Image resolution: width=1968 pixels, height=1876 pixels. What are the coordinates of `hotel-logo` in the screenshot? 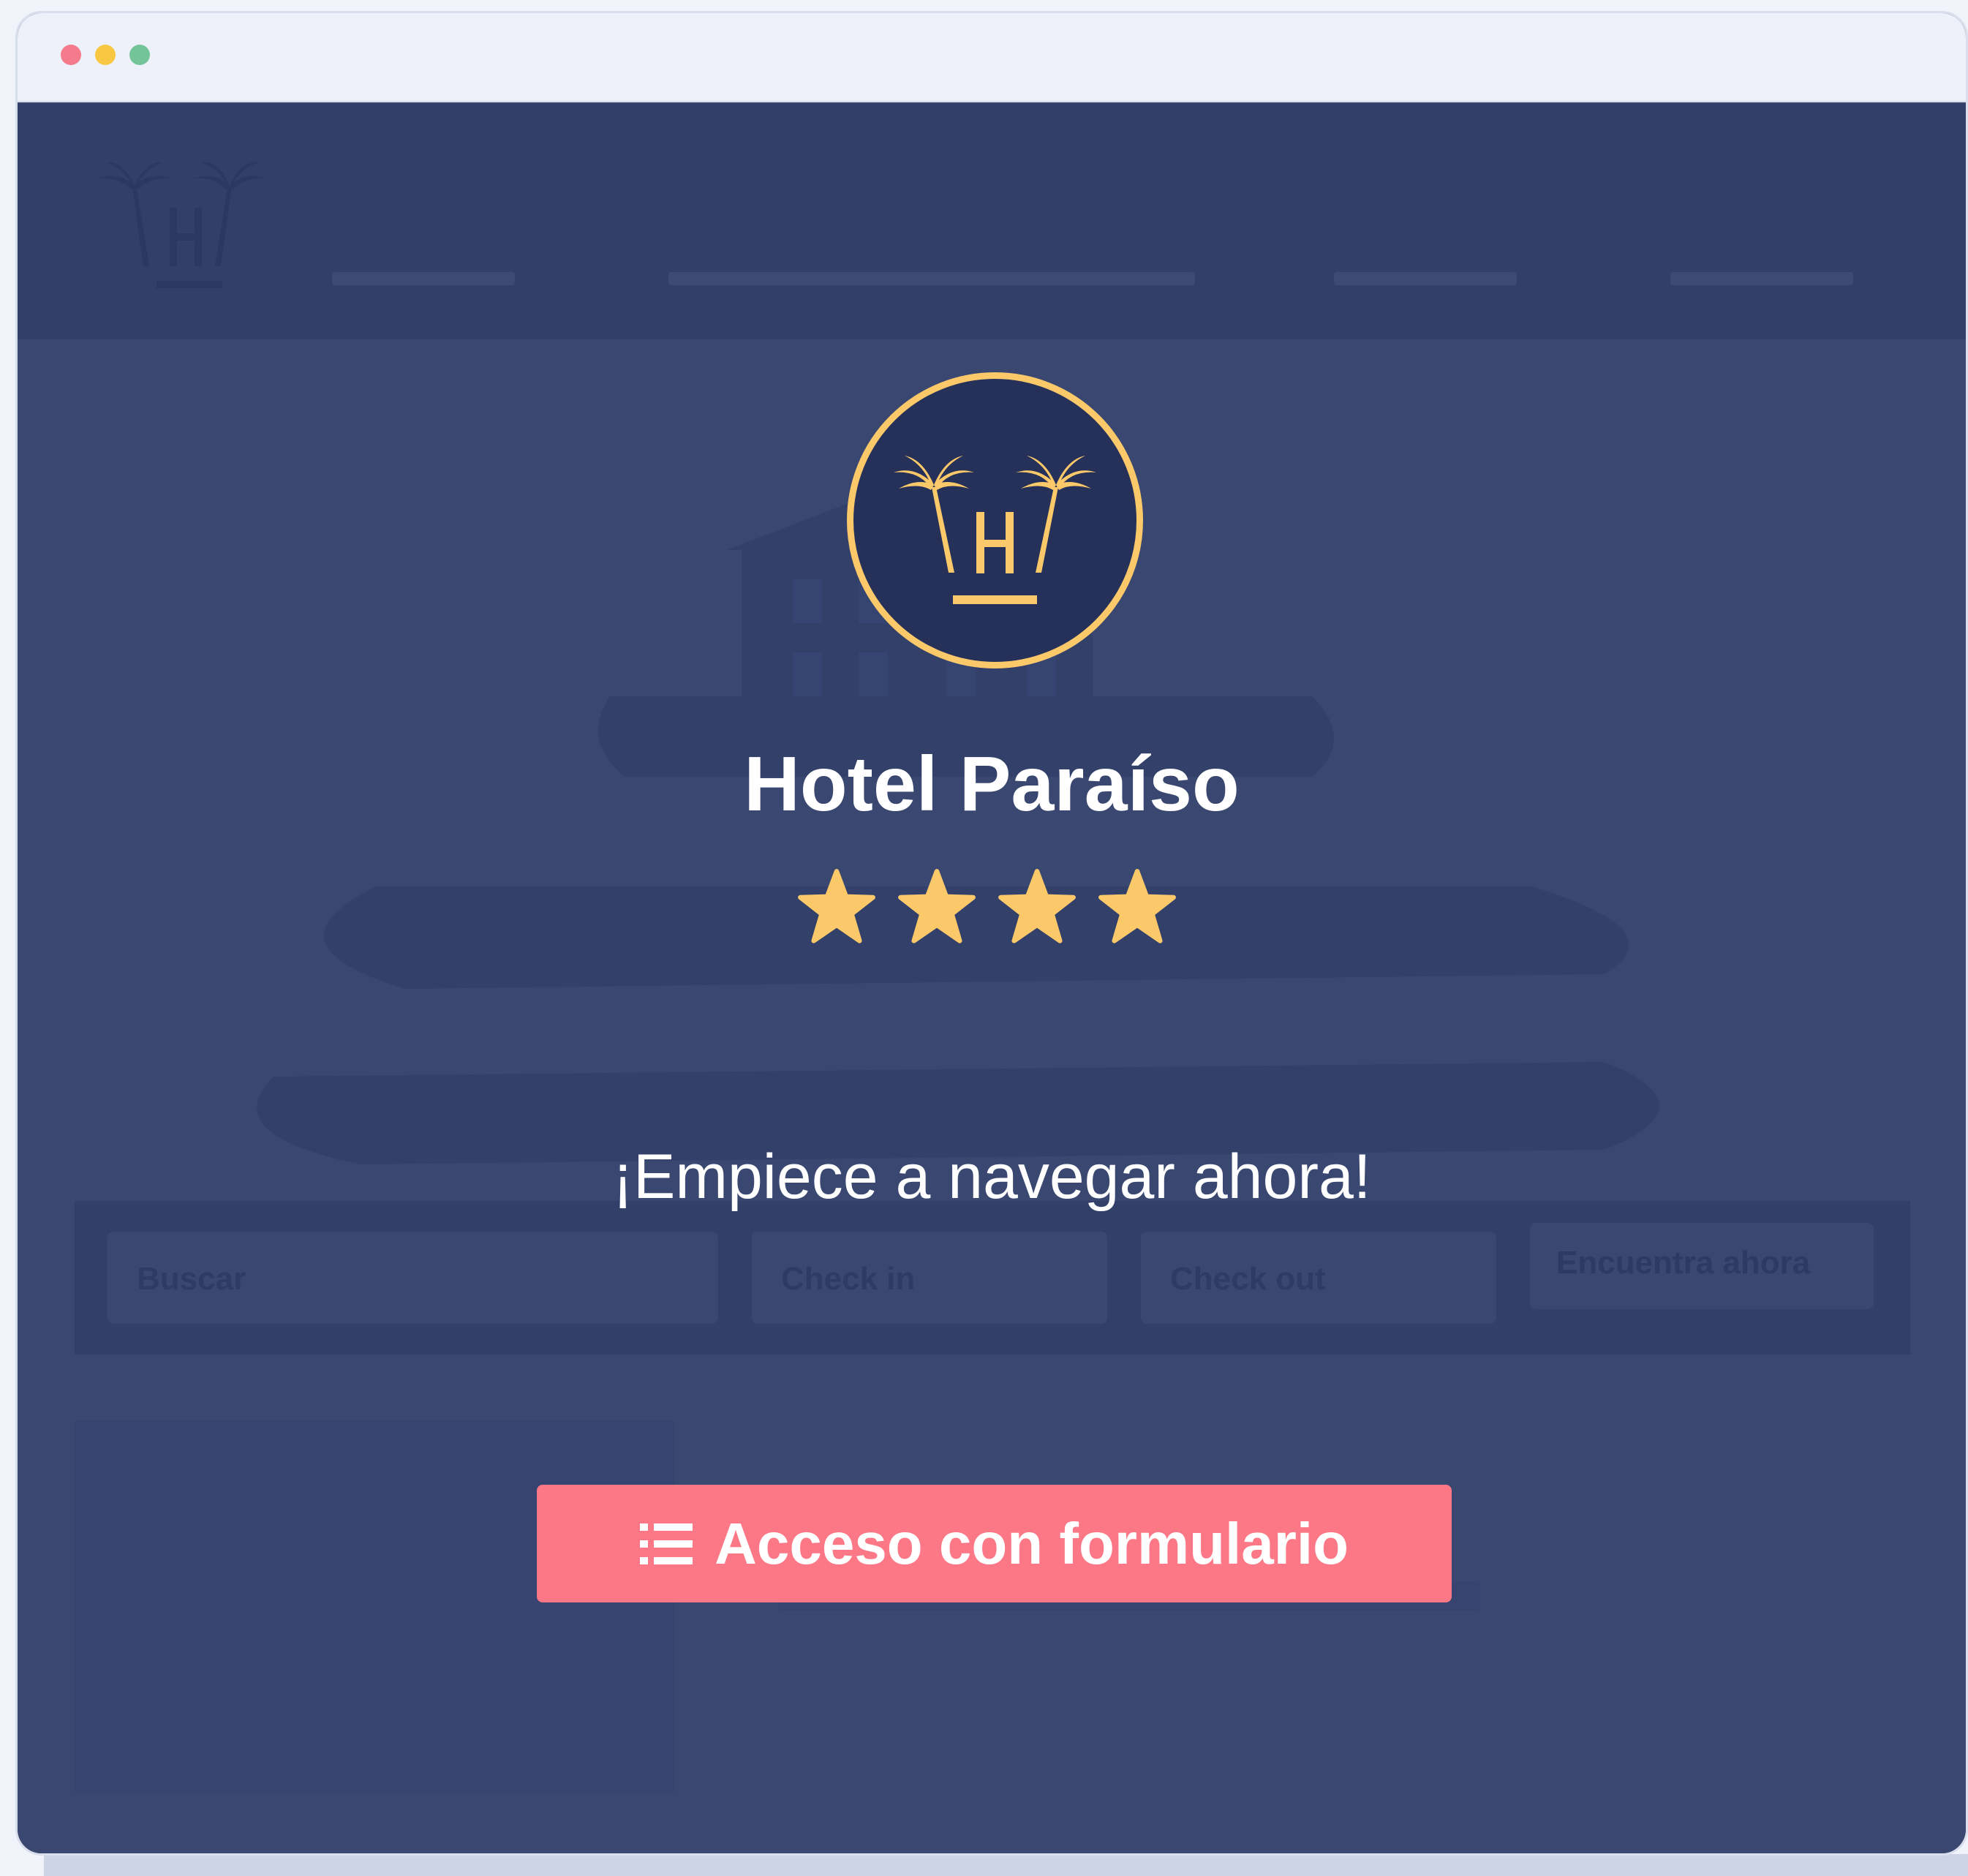 It's located at (995, 520).